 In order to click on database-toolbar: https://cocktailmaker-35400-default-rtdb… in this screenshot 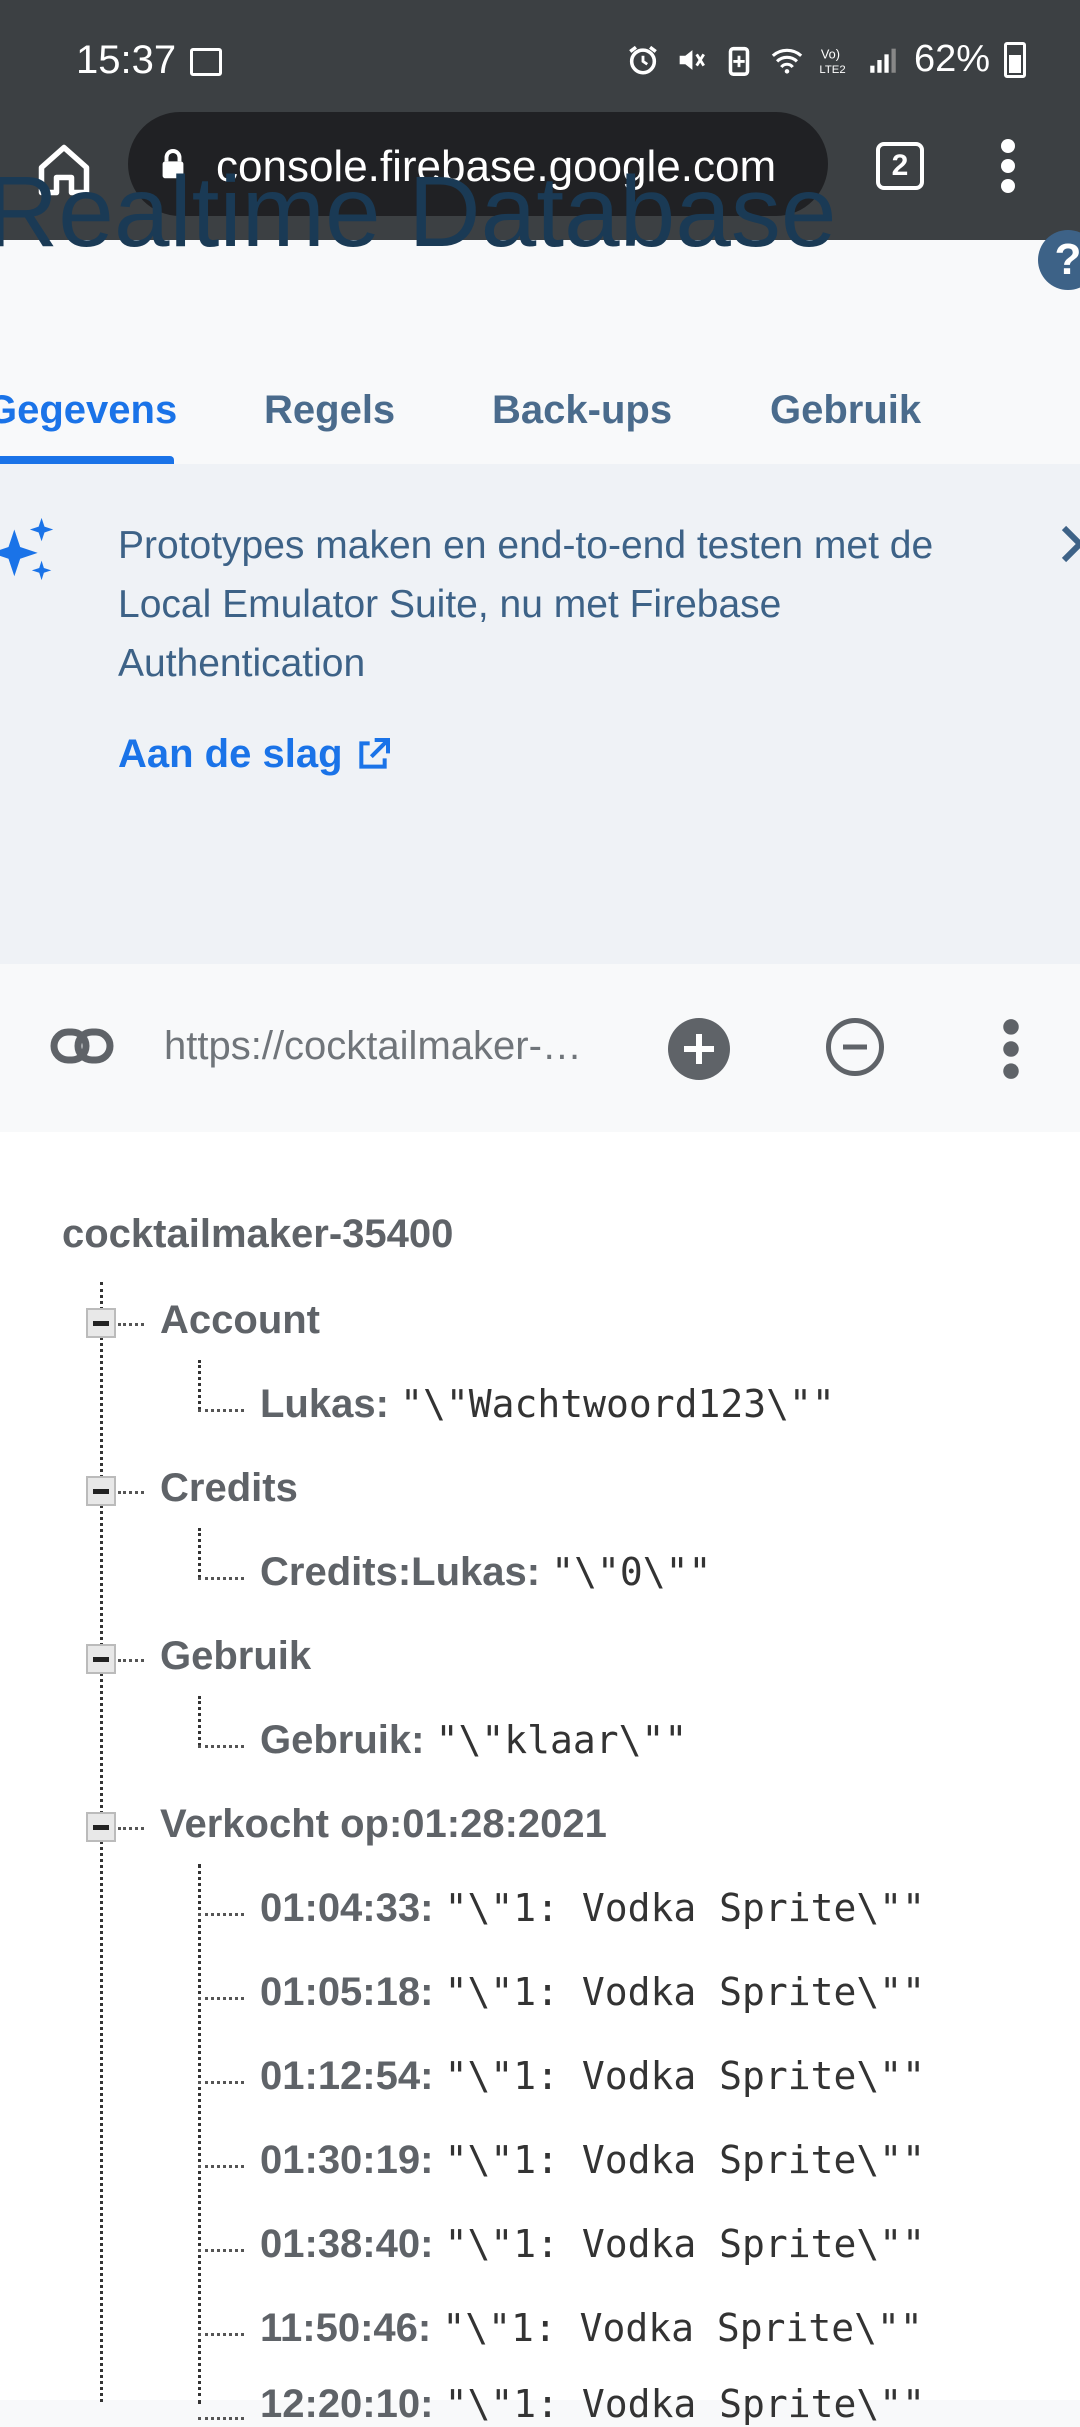, I will do `click(540, 1049)`.